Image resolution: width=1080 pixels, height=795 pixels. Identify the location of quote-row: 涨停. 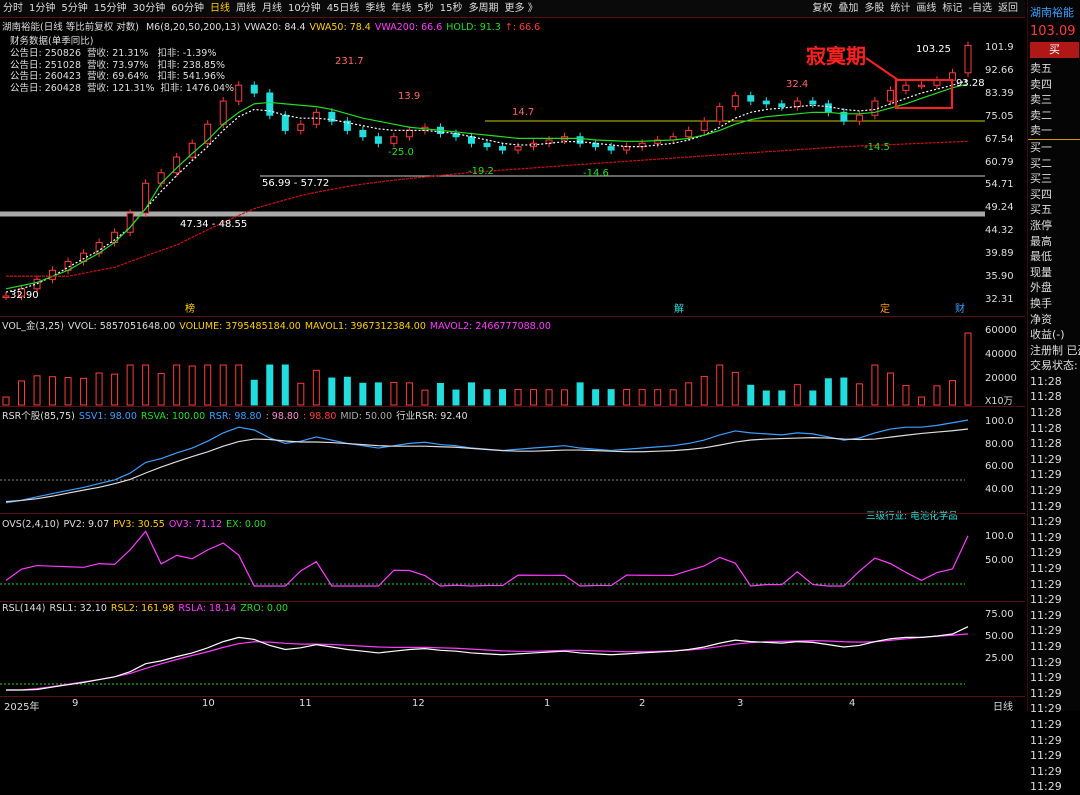
(1041, 225).